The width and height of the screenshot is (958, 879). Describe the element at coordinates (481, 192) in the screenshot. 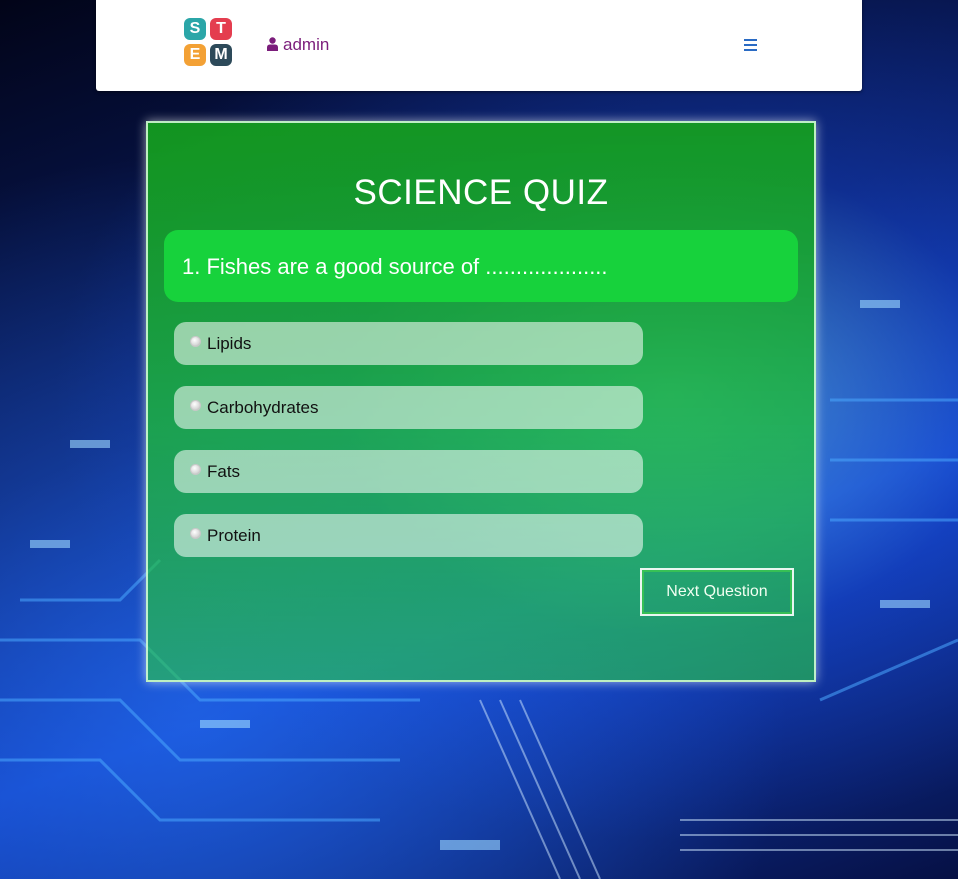

I see `quiz-title: SCIENCE QUIZ` at that location.